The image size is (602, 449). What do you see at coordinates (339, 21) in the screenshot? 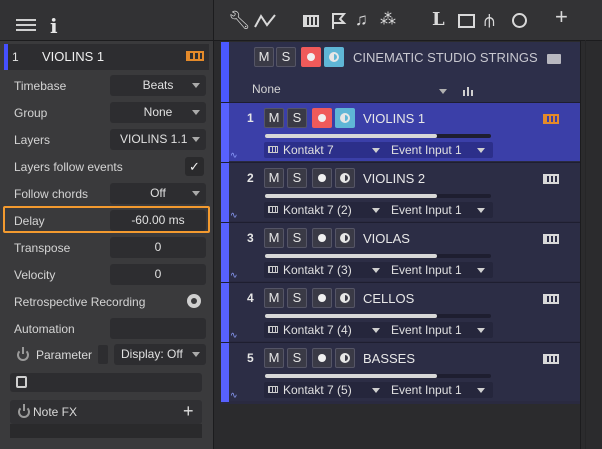
I see `flag-icon` at bounding box center [339, 21].